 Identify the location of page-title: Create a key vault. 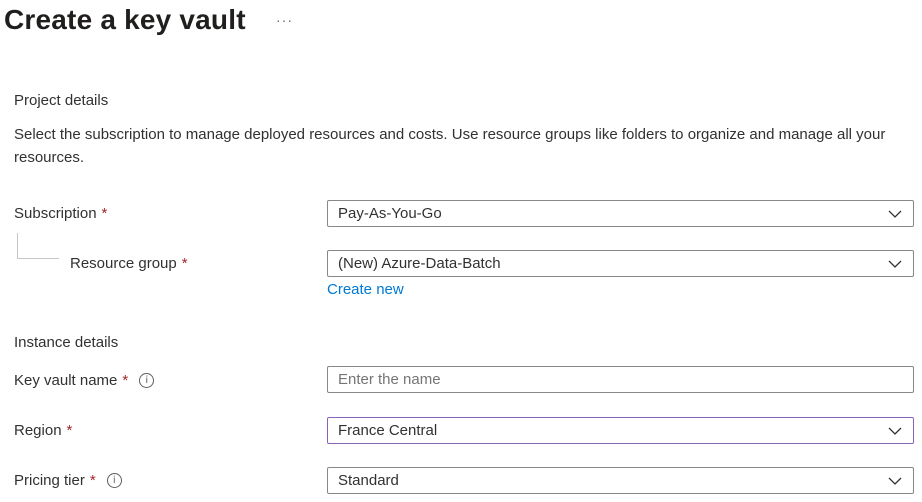
(125, 19).